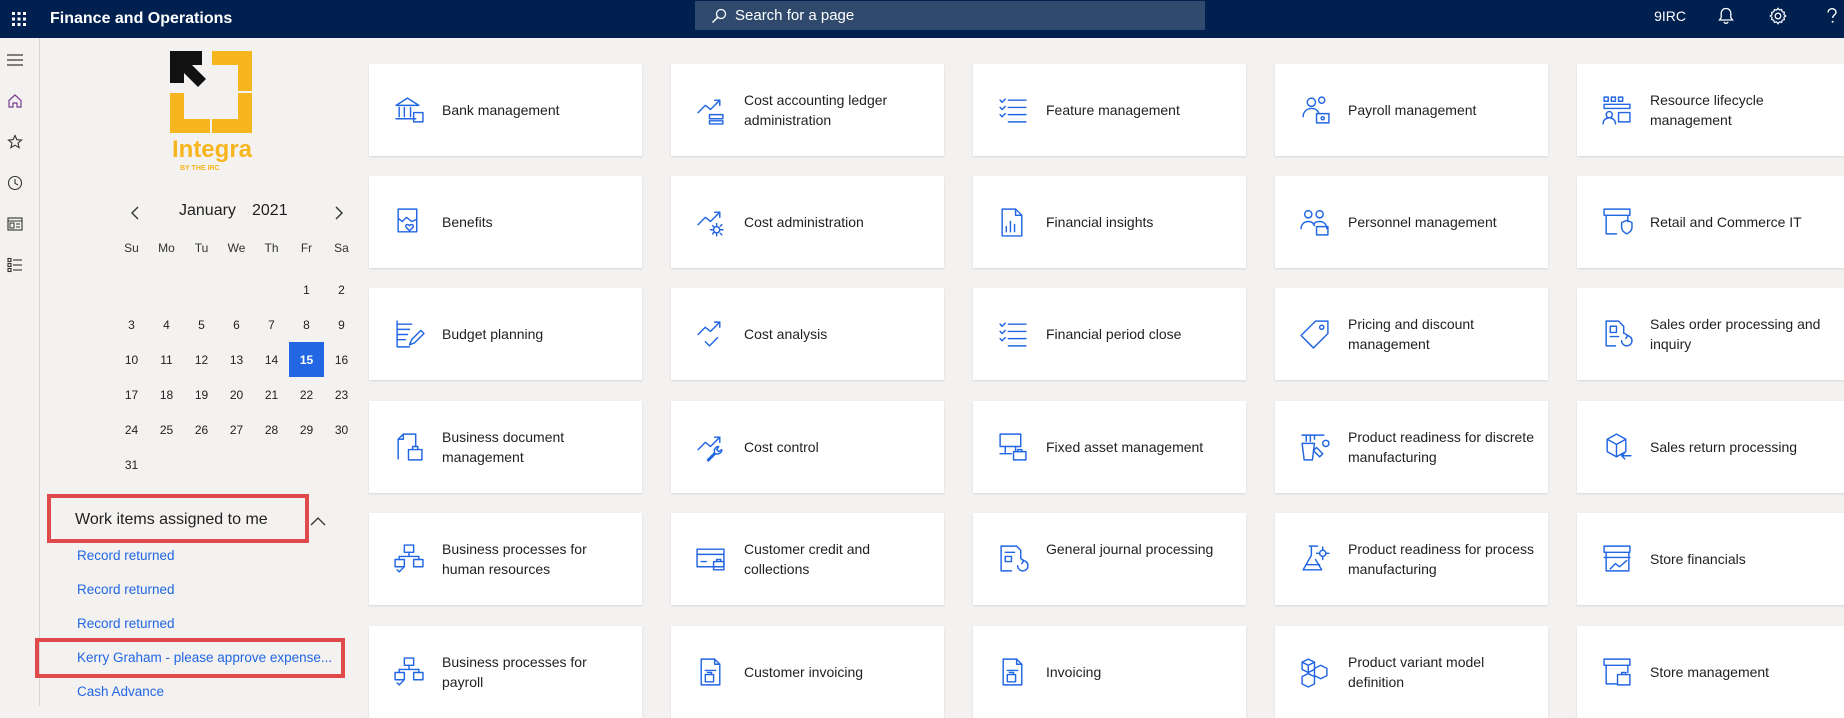 The width and height of the screenshot is (1844, 718). What do you see at coordinates (15, 142) in the screenshot?
I see `favorites-star-icon` at bounding box center [15, 142].